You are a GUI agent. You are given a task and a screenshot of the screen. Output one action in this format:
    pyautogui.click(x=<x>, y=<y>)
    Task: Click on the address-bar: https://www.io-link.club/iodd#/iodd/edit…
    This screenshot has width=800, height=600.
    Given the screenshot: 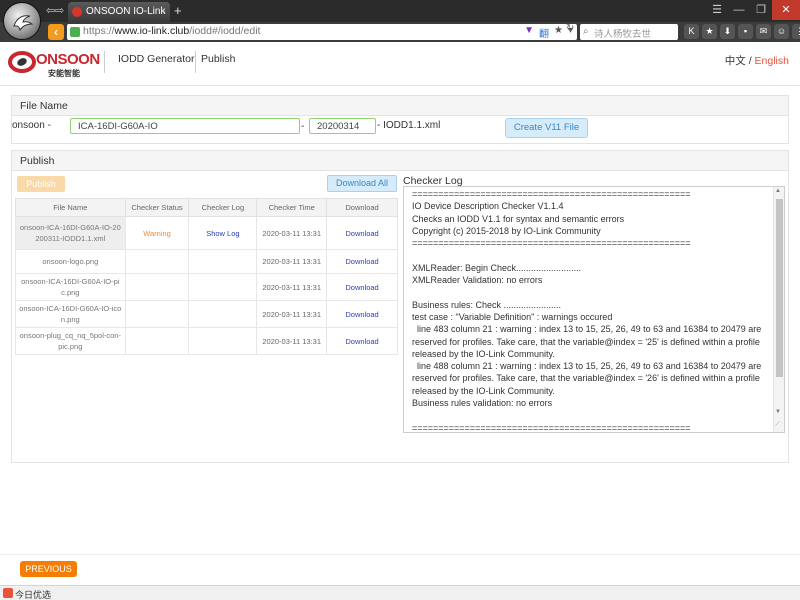 What is the action you would take?
    pyautogui.click(x=322, y=32)
    